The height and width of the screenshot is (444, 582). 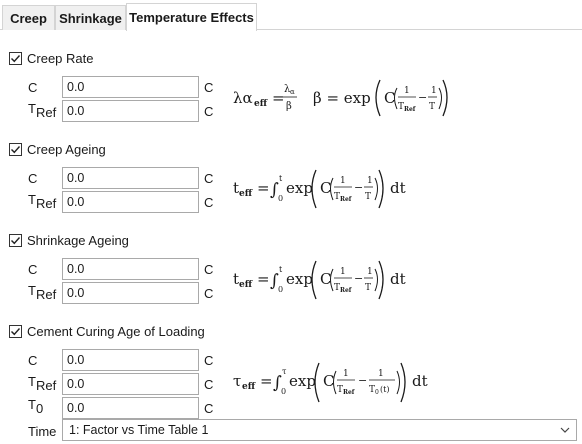 I want to click on cement-curing-label: Cement Curing Age of Loading, so click(x=116, y=331).